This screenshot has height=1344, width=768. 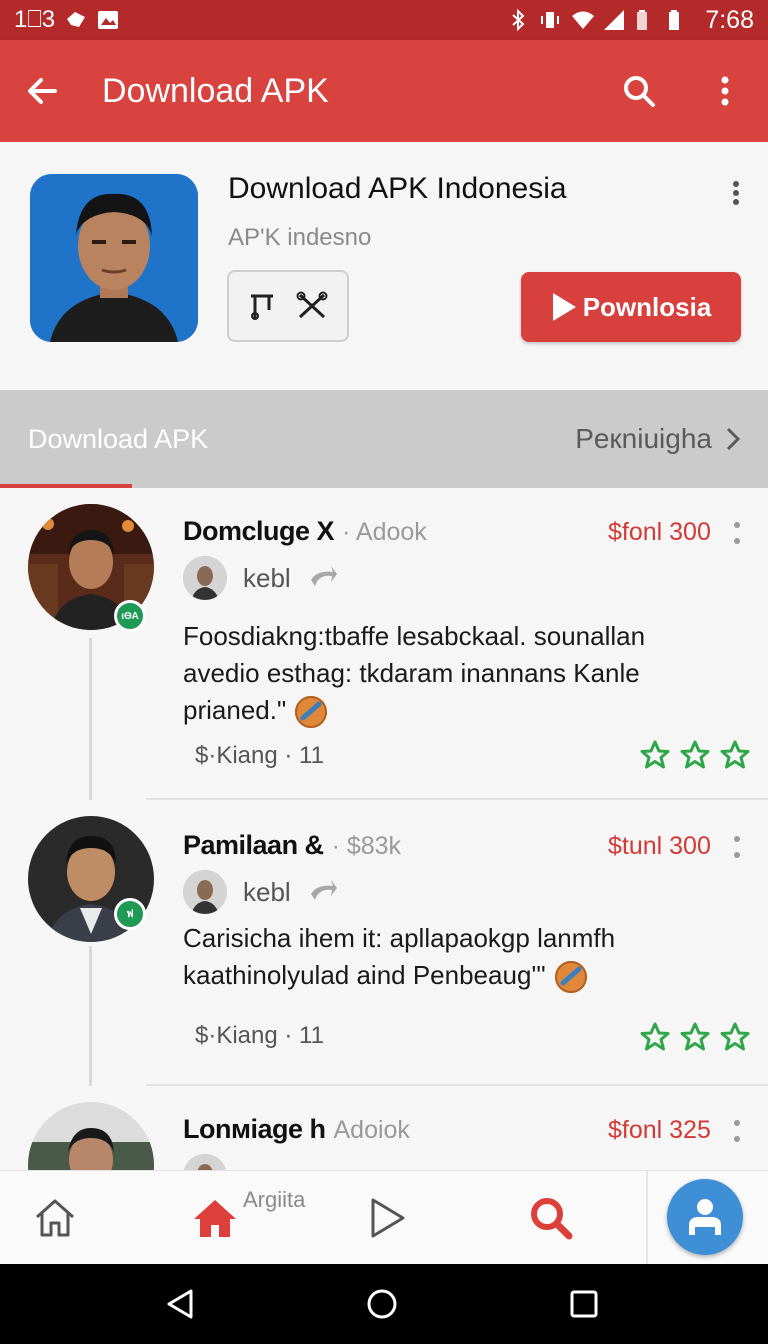 I want to click on verified-badge: ฟ, so click(x=130, y=914).